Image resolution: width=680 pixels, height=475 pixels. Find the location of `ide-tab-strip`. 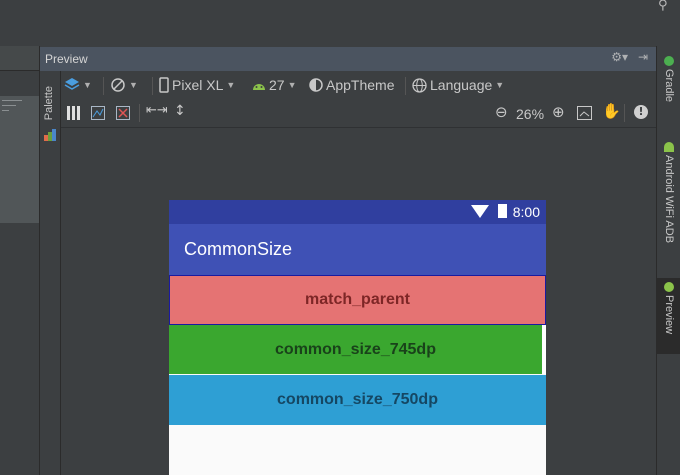

ide-tab-strip is located at coordinates (340, 35).